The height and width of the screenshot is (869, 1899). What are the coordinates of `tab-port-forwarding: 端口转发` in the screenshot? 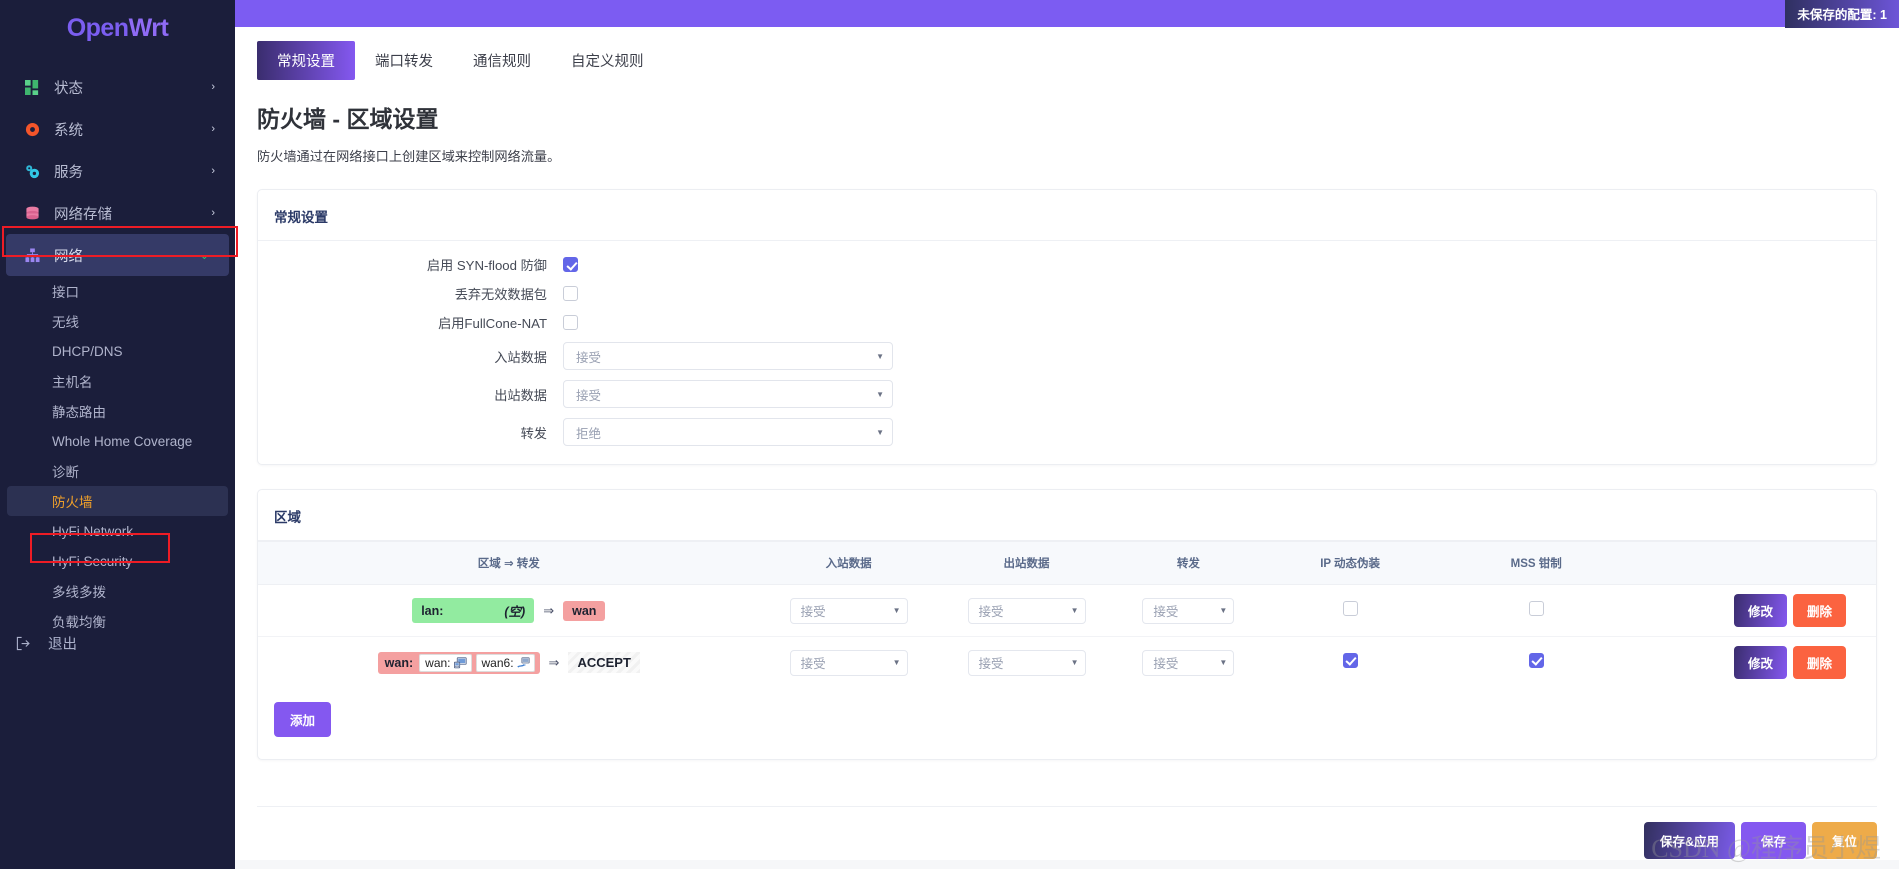 It's located at (404, 60).